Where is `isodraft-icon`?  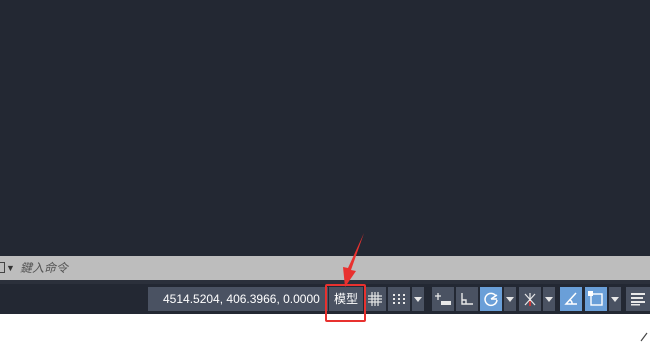
isodraft-icon is located at coordinates (530, 299).